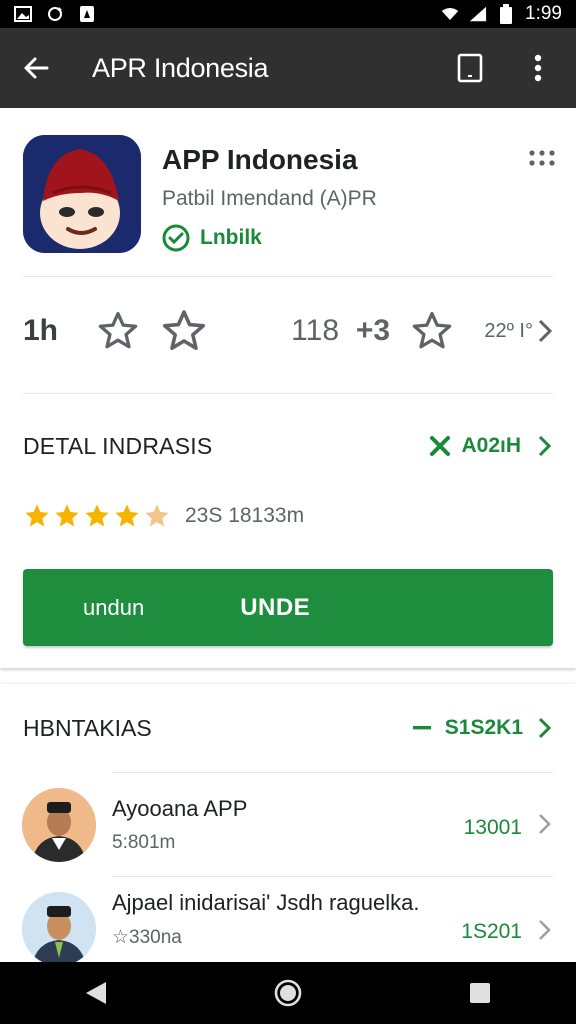  I want to click on notification-icon, so click(87, 14).